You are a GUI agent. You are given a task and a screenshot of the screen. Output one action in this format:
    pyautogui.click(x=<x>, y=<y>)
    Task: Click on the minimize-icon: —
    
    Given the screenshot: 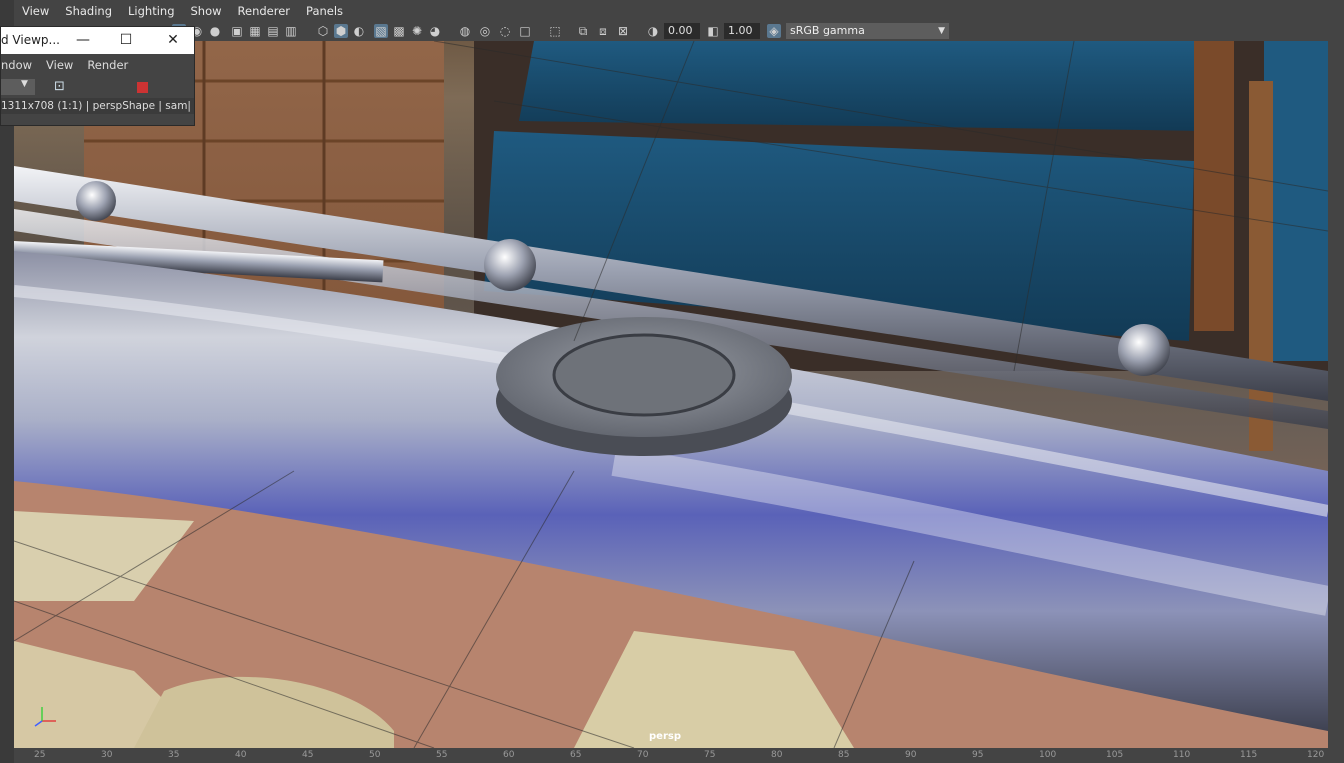 What is the action you would take?
    pyautogui.click(x=83, y=40)
    